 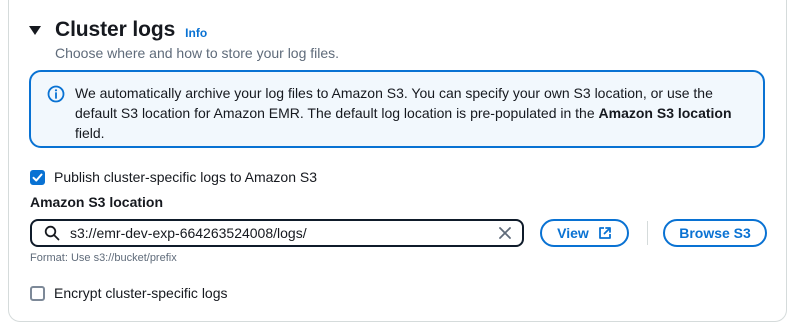 I want to click on s3-location-hint: Format: Use s3://bucket/prefix, so click(x=103, y=258).